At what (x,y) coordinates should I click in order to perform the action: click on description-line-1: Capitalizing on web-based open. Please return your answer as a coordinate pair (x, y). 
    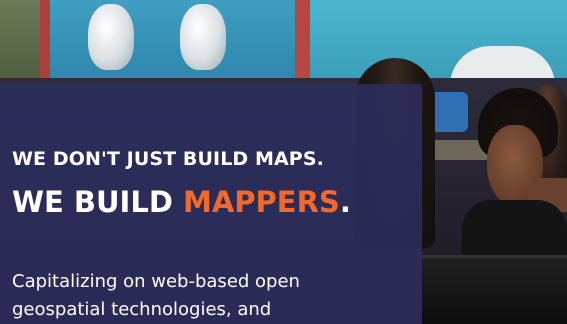
    Looking at the image, I should click on (156, 281).